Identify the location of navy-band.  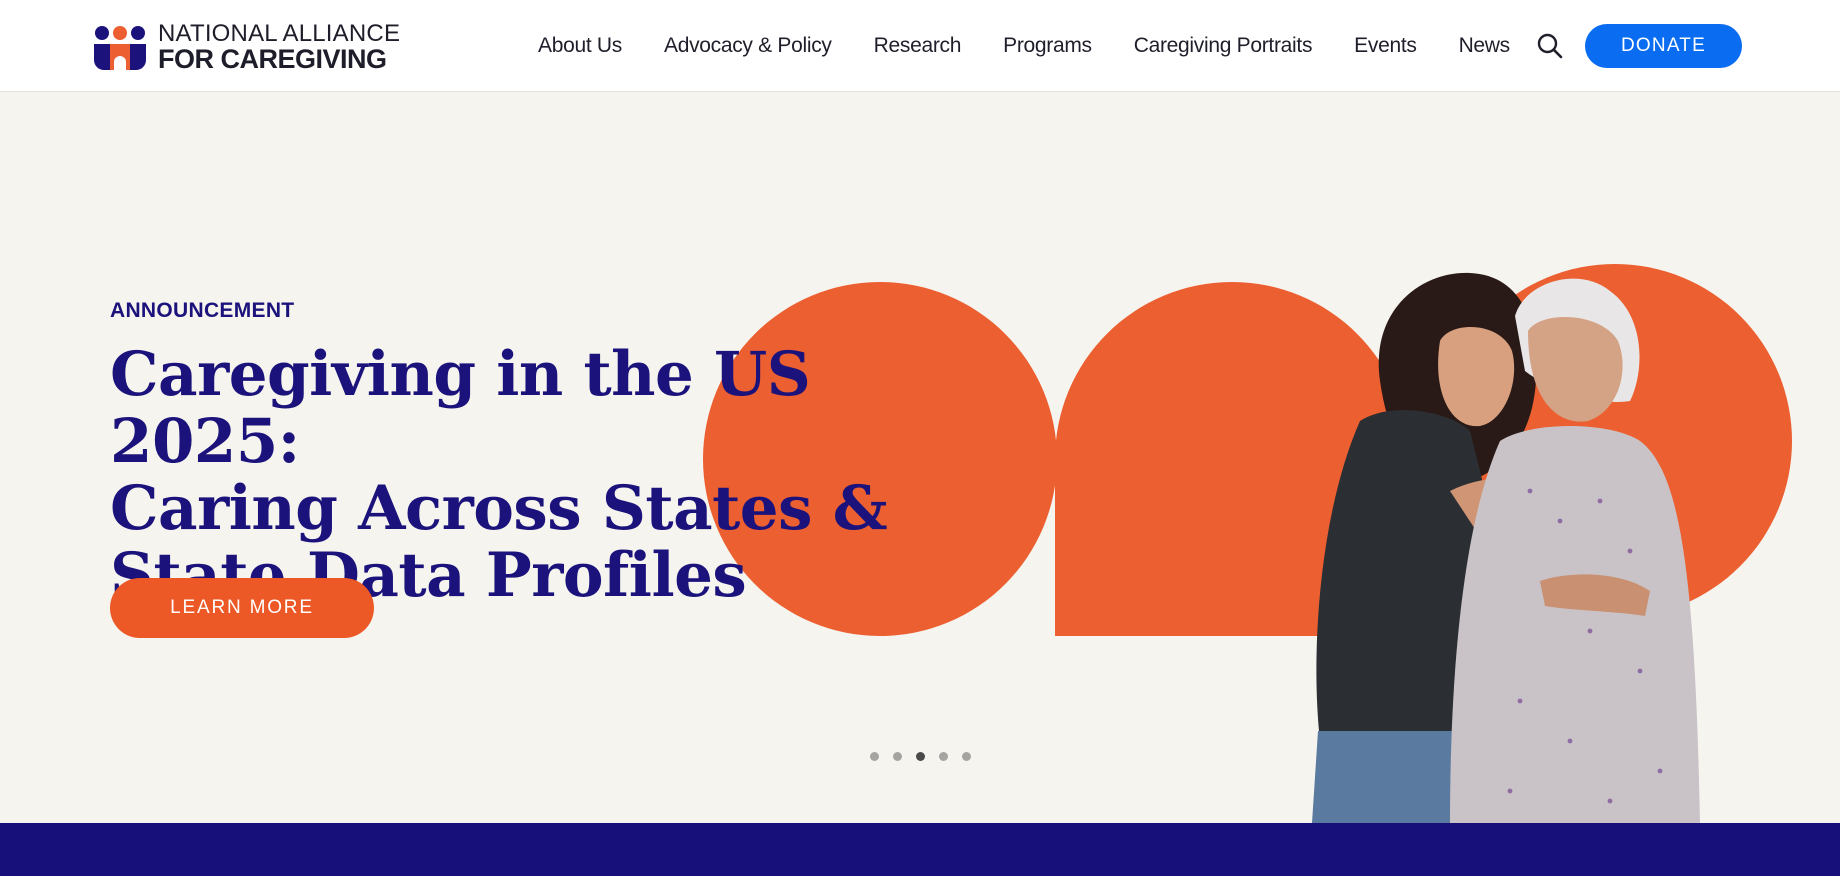
(920, 849).